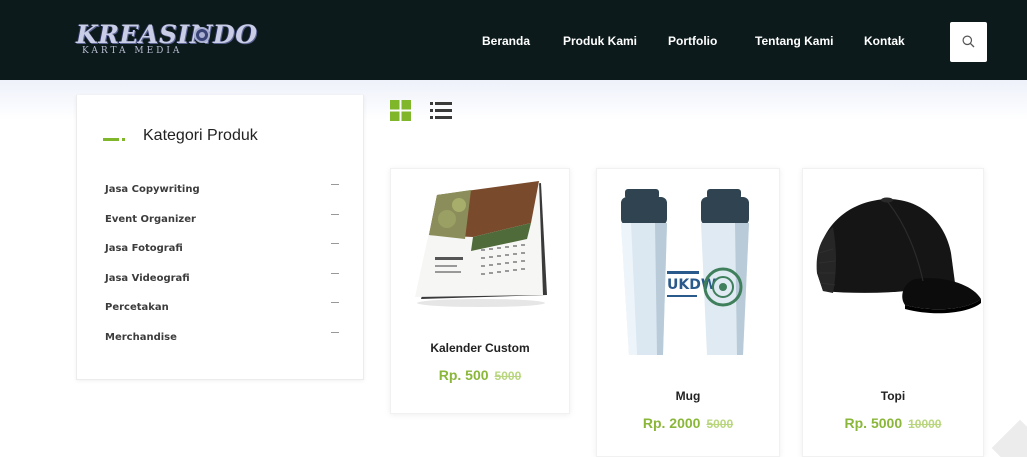 The image size is (1027, 457). I want to click on search-button, so click(968, 42).